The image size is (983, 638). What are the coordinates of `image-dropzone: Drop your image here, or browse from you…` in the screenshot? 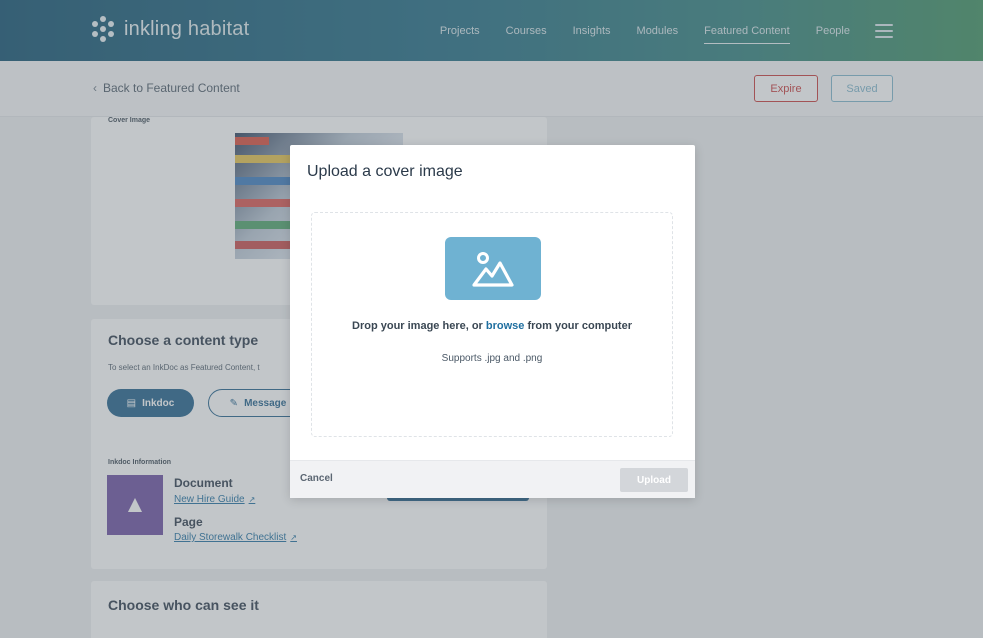 It's located at (492, 324).